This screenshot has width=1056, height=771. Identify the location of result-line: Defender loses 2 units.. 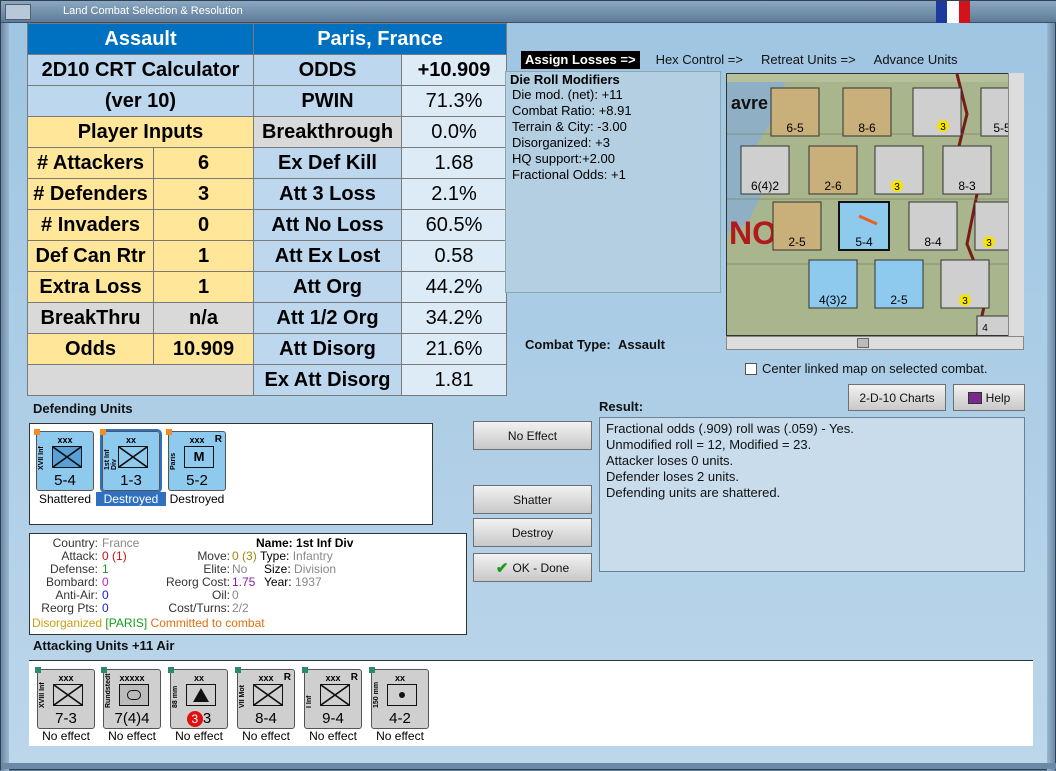
(672, 476).